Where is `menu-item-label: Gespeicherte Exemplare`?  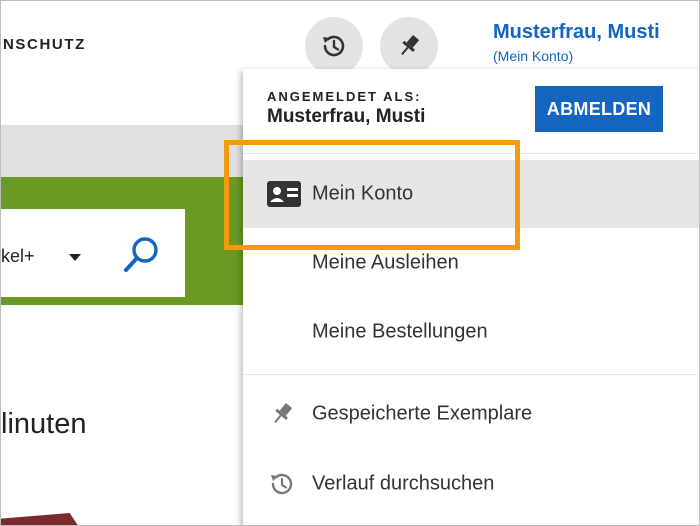
menu-item-label: Gespeicherte Exemplare is located at coordinates (422, 413).